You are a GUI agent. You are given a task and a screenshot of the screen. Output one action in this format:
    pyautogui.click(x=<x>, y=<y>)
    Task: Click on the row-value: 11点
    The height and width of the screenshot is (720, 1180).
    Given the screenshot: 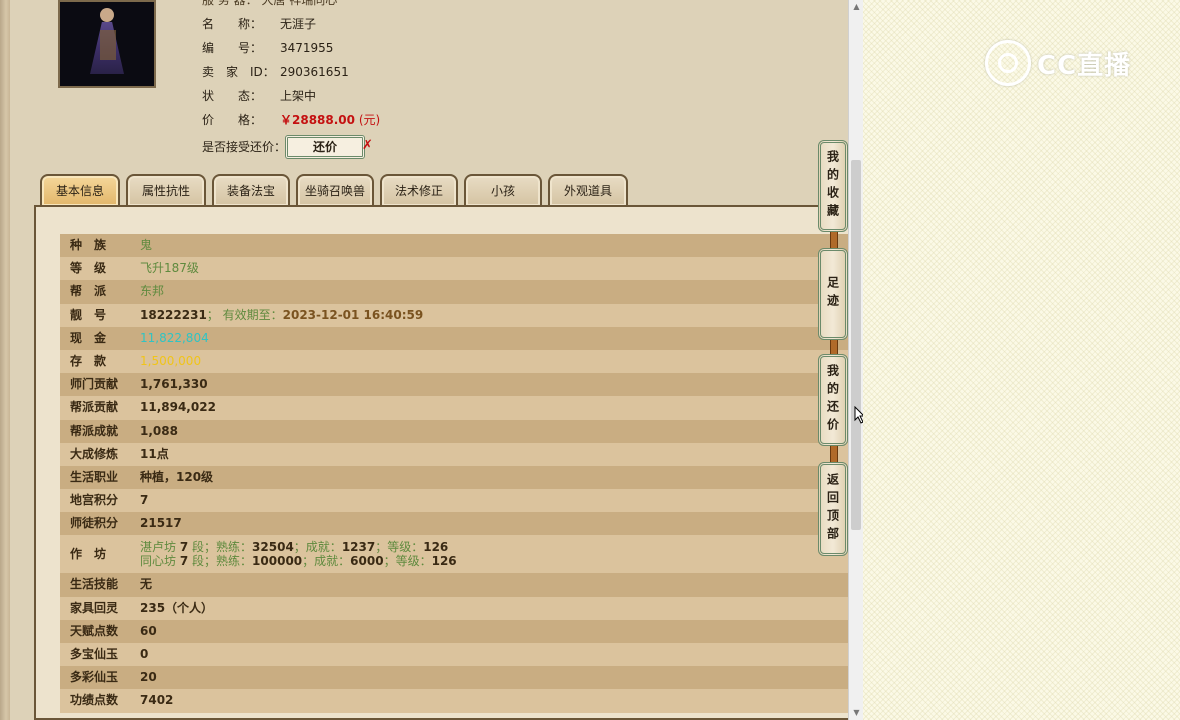 What is the action you would take?
    pyautogui.click(x=154, y=453)
    